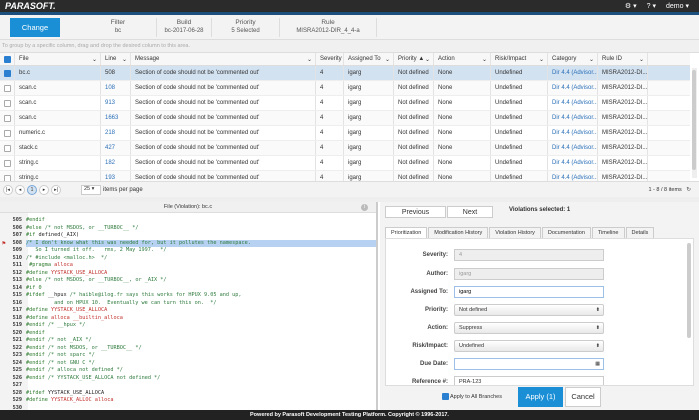  Describe the element at coordinates (529, 380) in the screenshot. I see `reference-input: PRA-123` at that location.